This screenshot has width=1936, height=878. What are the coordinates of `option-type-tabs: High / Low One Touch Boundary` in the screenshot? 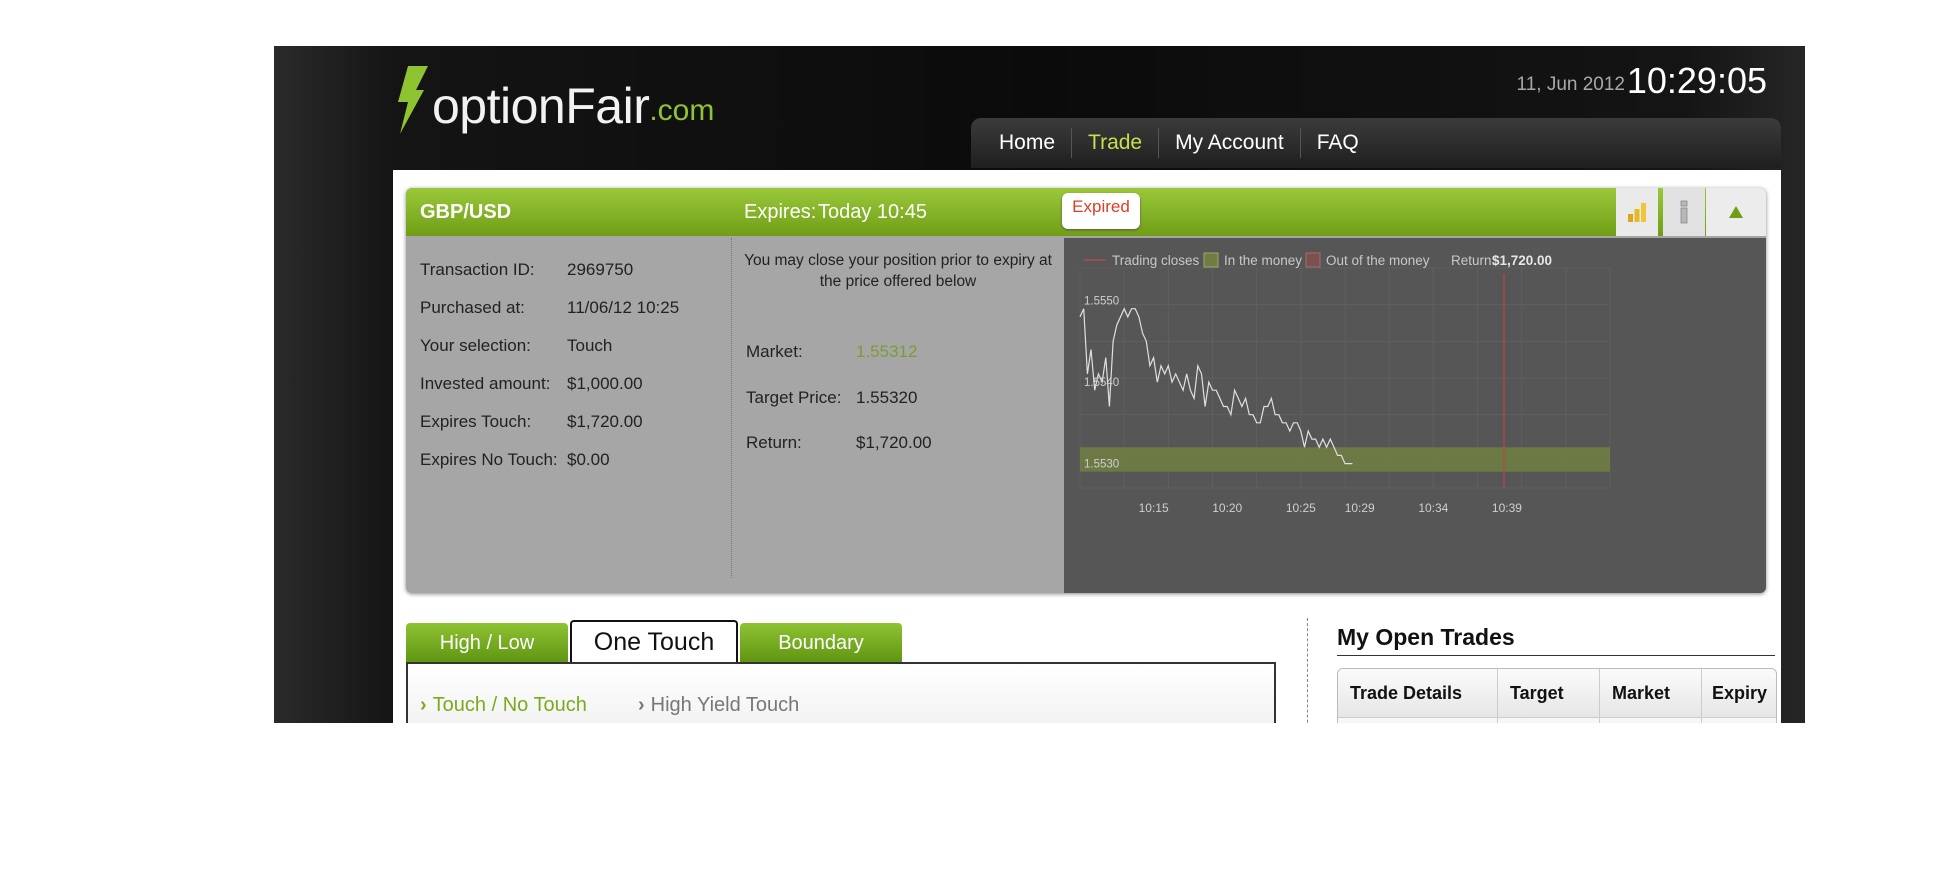 It's located at (655, 641).